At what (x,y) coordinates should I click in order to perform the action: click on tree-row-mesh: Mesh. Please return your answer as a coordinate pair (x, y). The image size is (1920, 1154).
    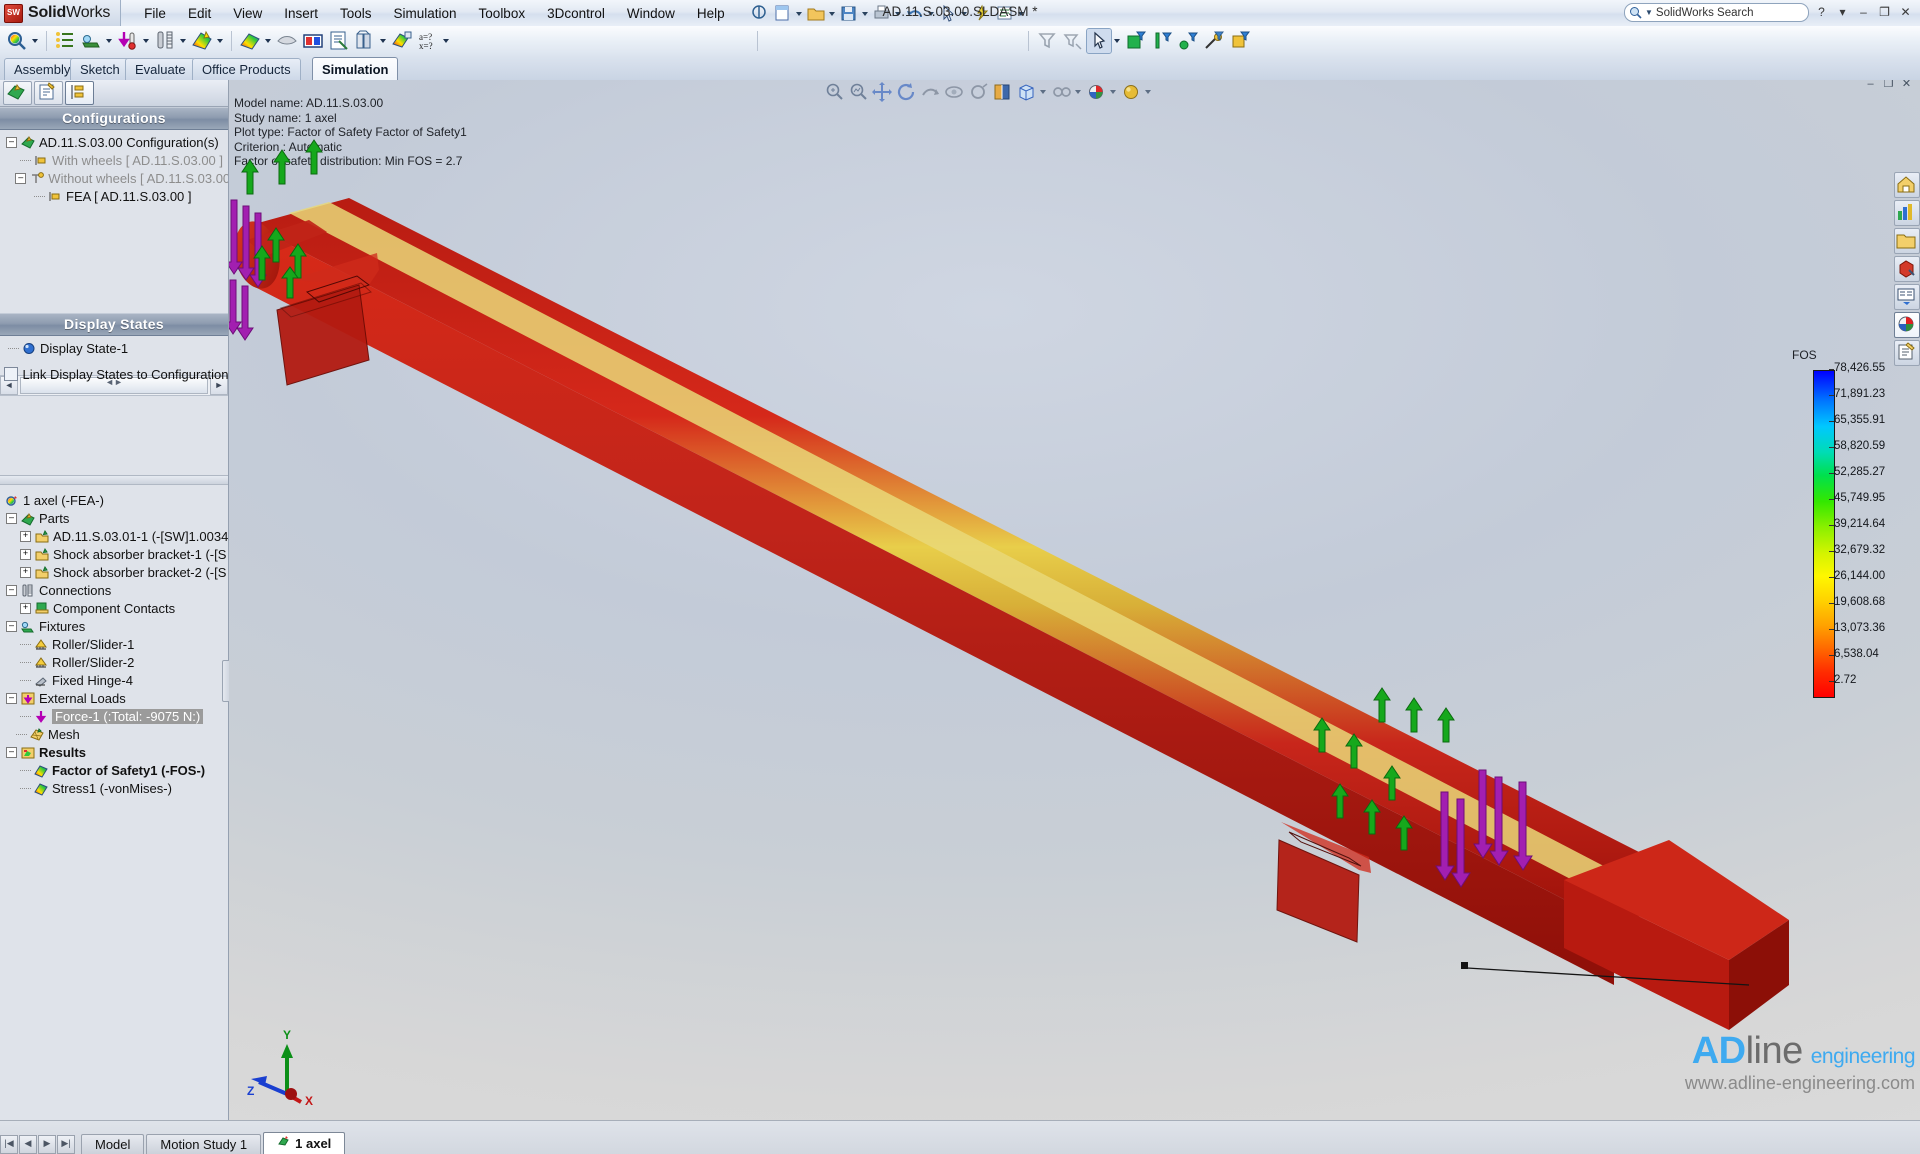
    Looking at the image, I should click on (115, 734).